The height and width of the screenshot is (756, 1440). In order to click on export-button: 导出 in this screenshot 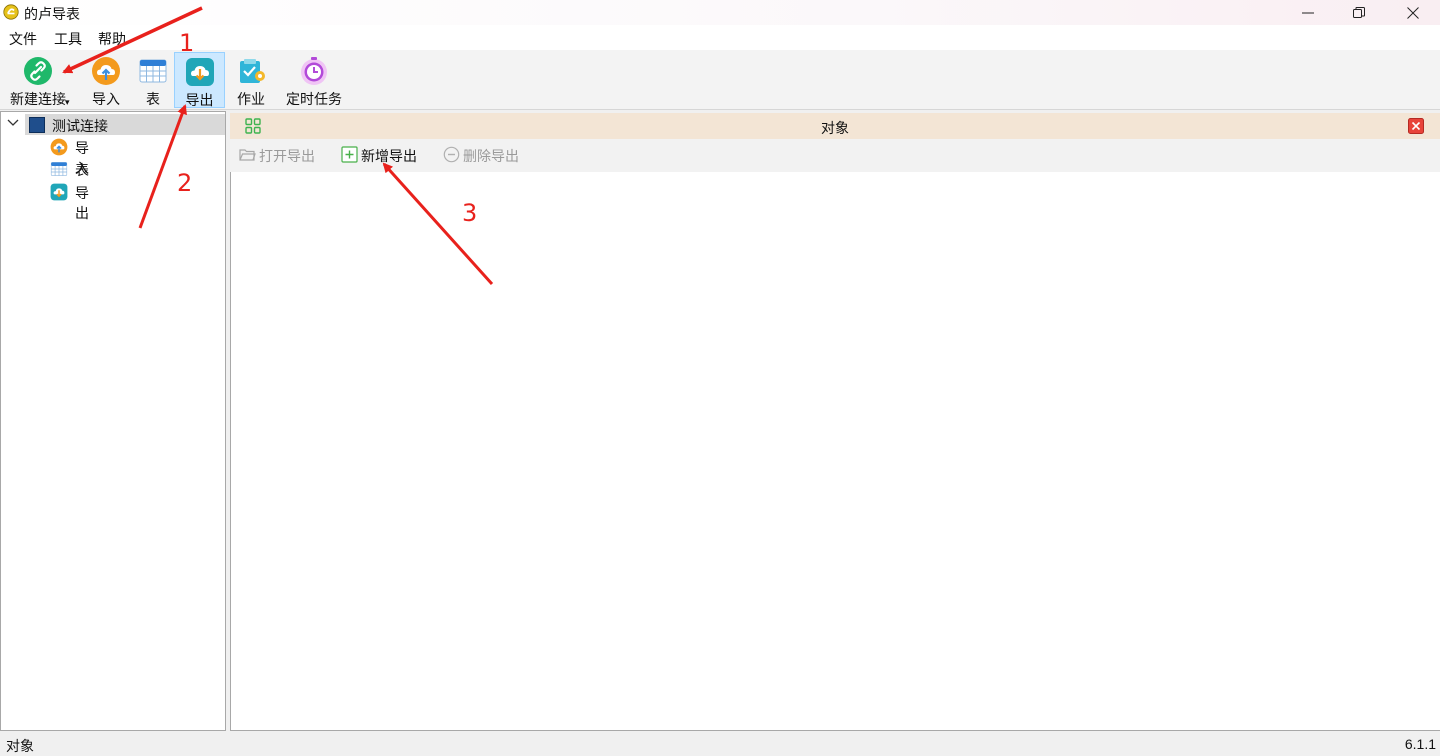, I will do `click(199, 80)`.